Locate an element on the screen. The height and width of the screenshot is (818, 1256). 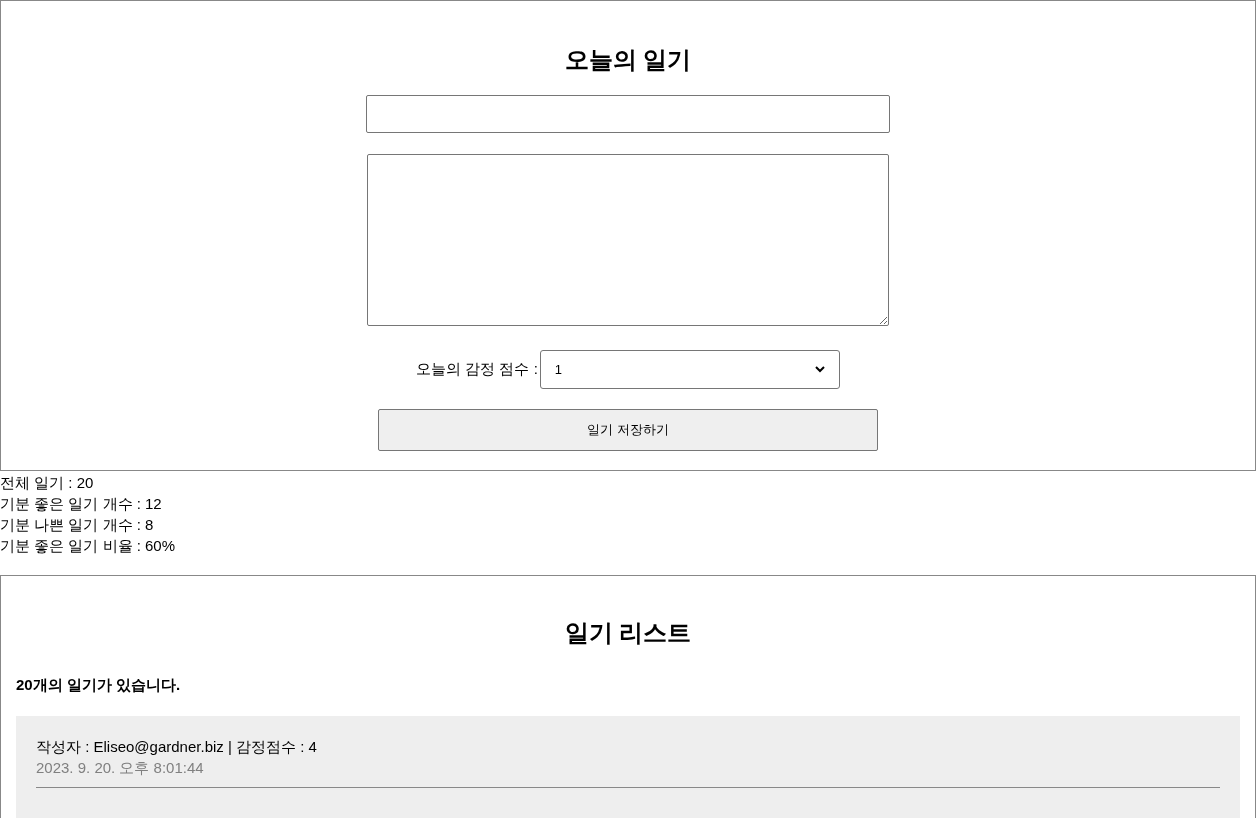
stat-line: 전체 일기 : 20 is located at coordinates (47, 483).